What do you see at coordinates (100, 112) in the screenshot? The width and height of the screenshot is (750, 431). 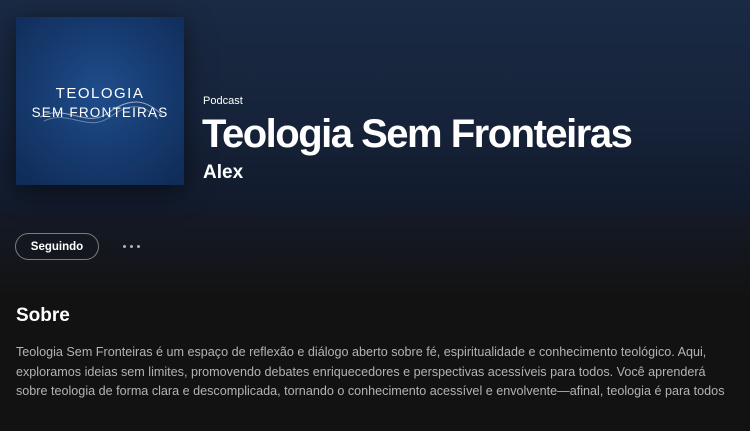 I see `cover-title-line2: SEM FRONTEIRAS` at bounding box center [100, 112].